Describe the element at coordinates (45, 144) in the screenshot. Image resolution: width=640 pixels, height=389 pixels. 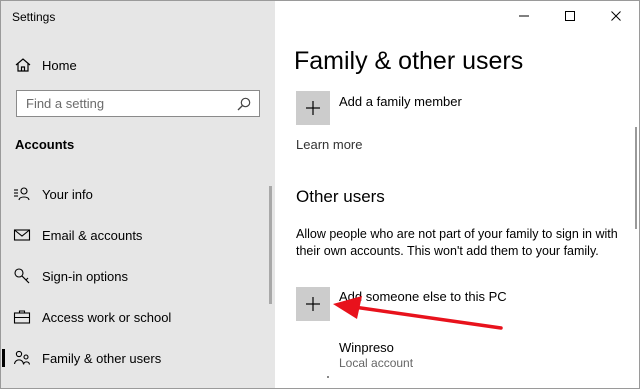
I see `sidebar-section-title: Accounts` at that location.